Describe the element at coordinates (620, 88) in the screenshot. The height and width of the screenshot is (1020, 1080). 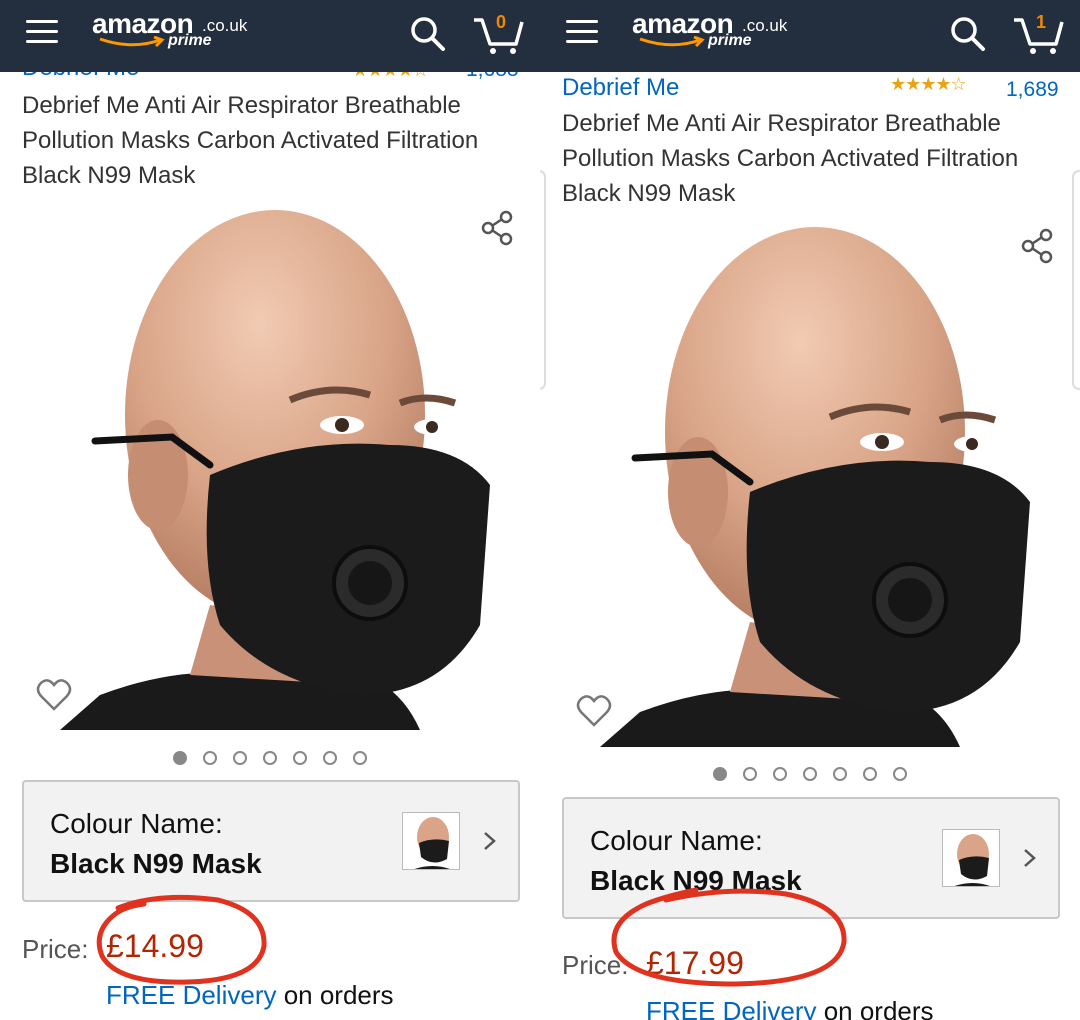
I see `brand-link: Debrief Me` at that location.